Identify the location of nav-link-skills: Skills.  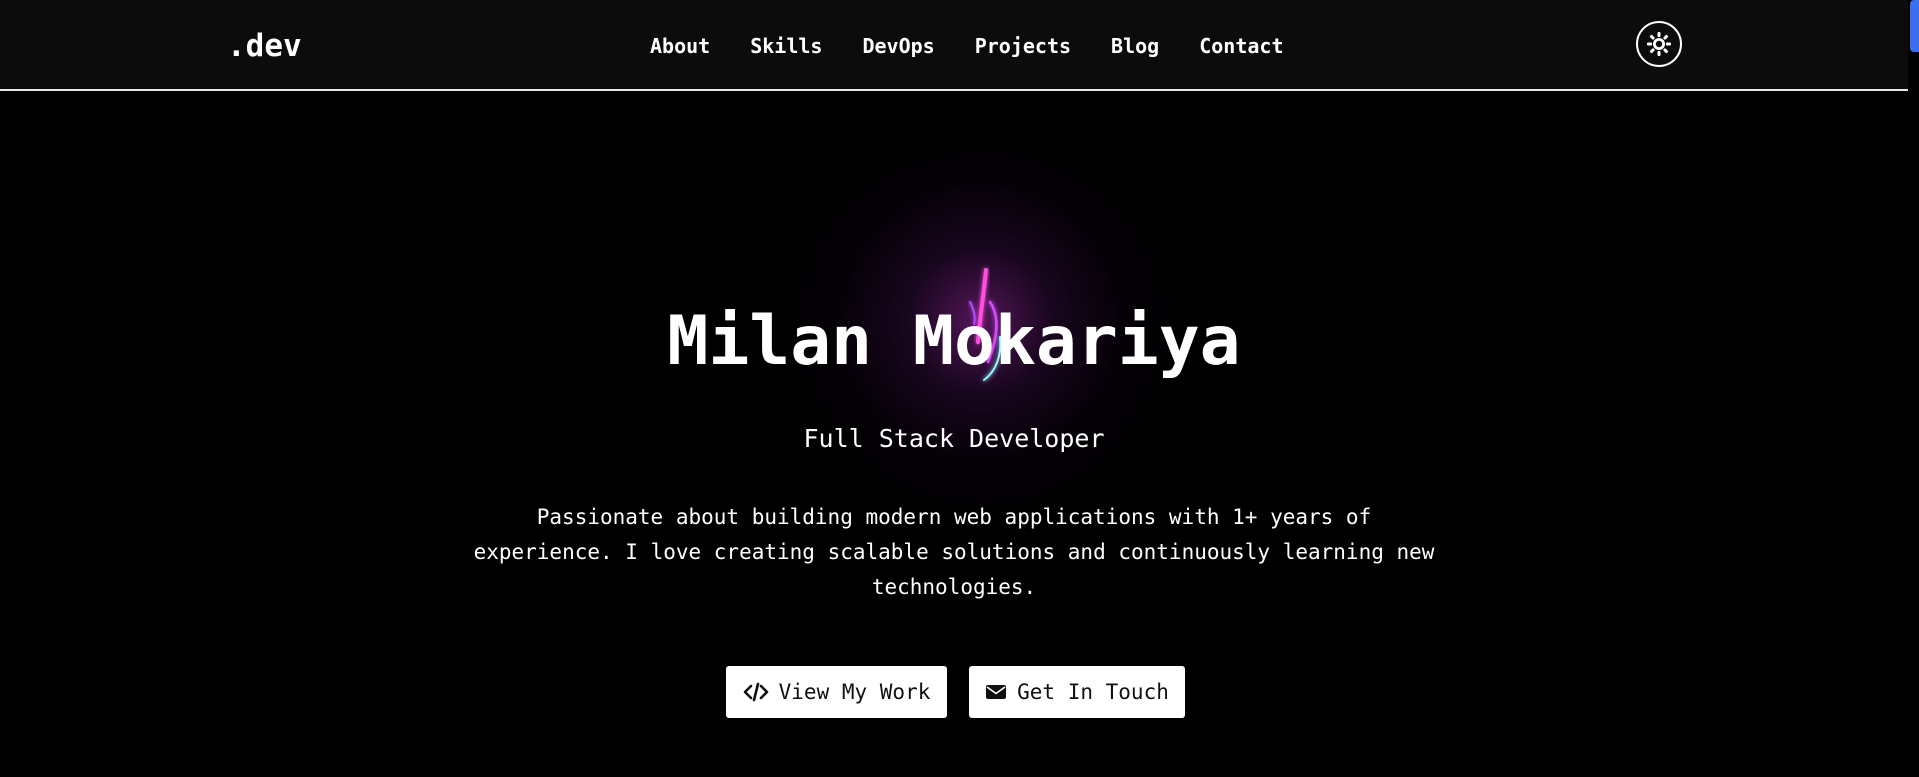
(786, 46).